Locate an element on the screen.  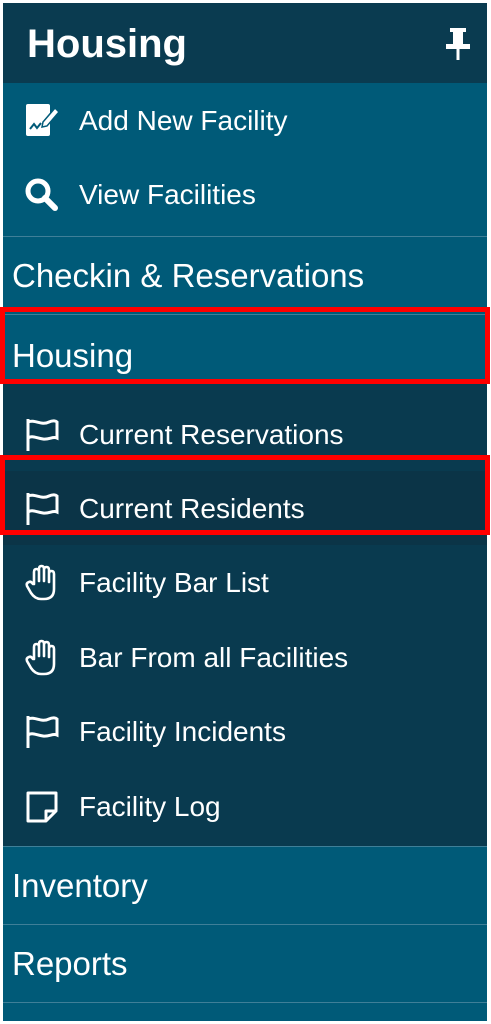
menu-item-label: Bar From all Facilities is located at coordinates (214, 657).